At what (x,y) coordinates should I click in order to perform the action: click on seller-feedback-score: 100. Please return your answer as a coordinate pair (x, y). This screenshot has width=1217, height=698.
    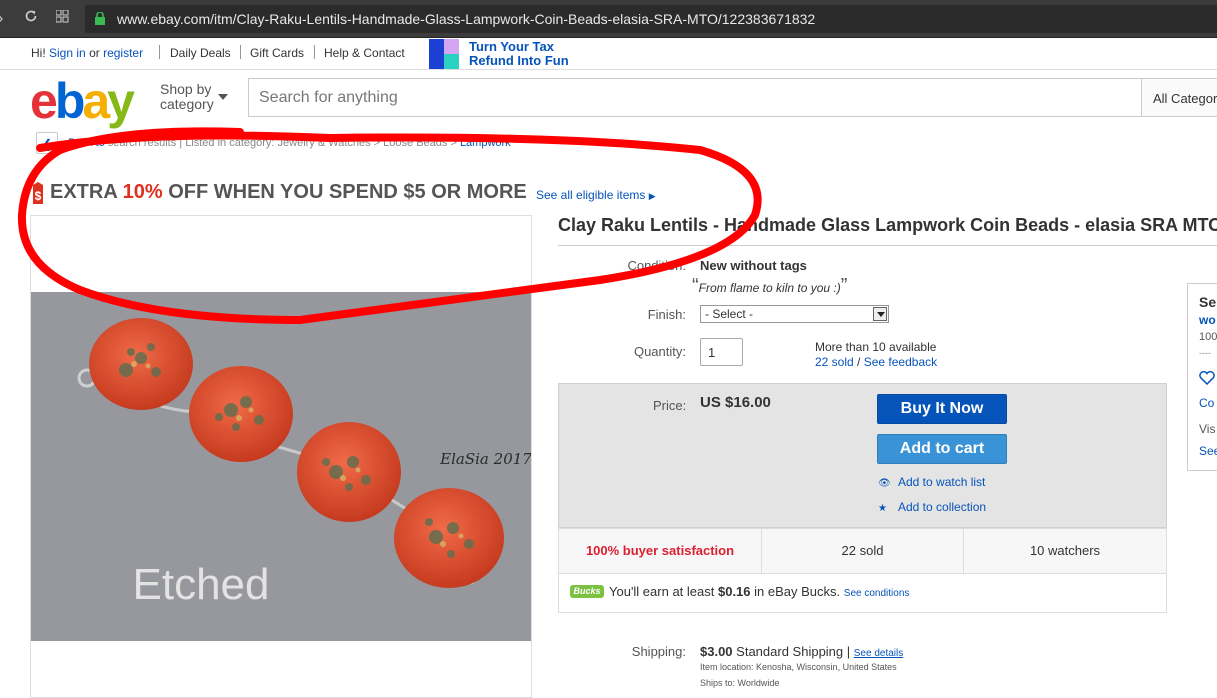
    Looking at the image, I should click on (1208, 337).